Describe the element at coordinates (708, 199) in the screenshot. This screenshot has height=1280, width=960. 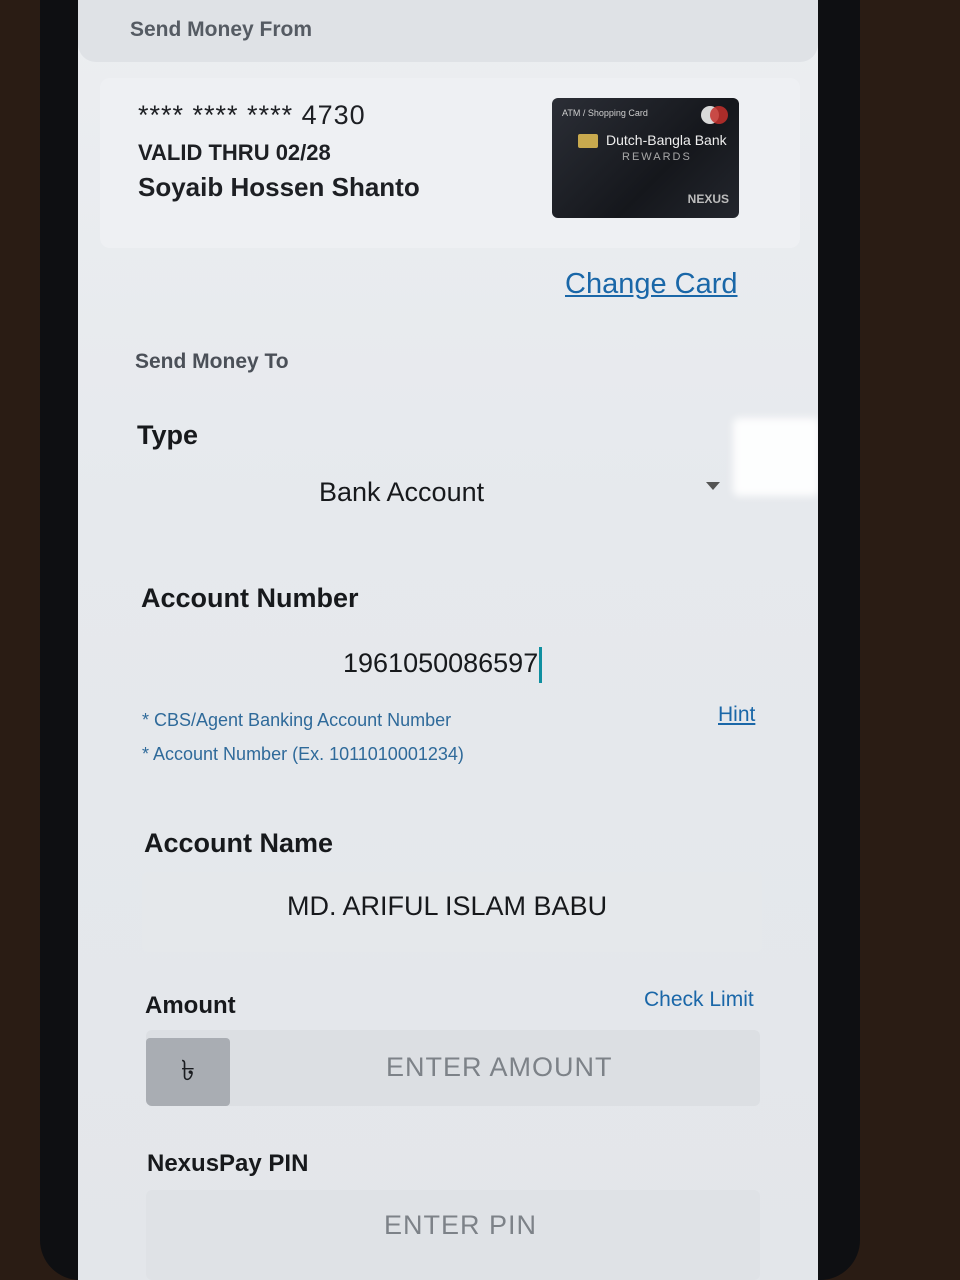
I see `card-brand: NEXUS` at that location.